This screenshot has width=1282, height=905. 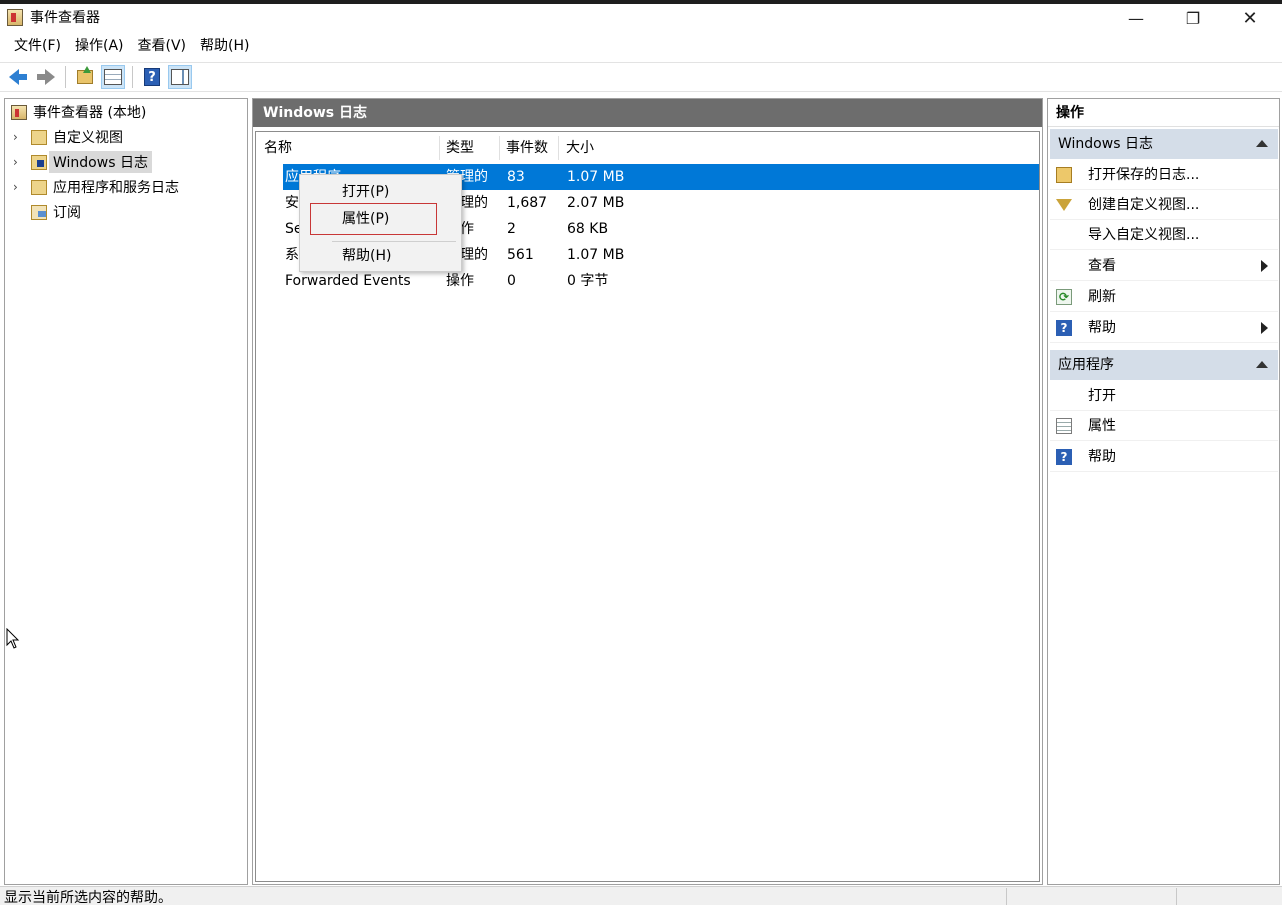 I want to click on restore-button: ❐, so click(x=1193, y=18).